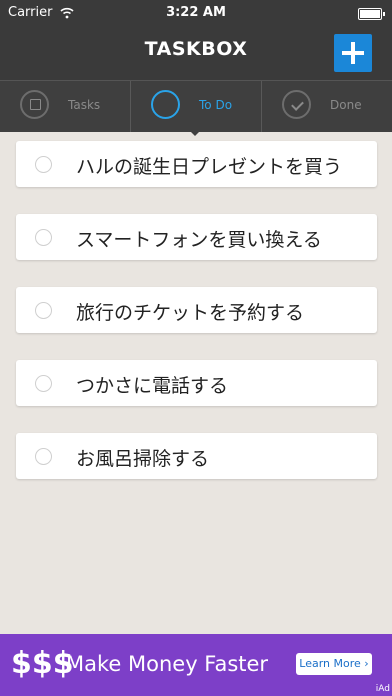 The width and height of the screenshot is (392, 696). I want to click on ad-banner: $$$ Make Money Faster Learn More iAd, so click(196, 665).